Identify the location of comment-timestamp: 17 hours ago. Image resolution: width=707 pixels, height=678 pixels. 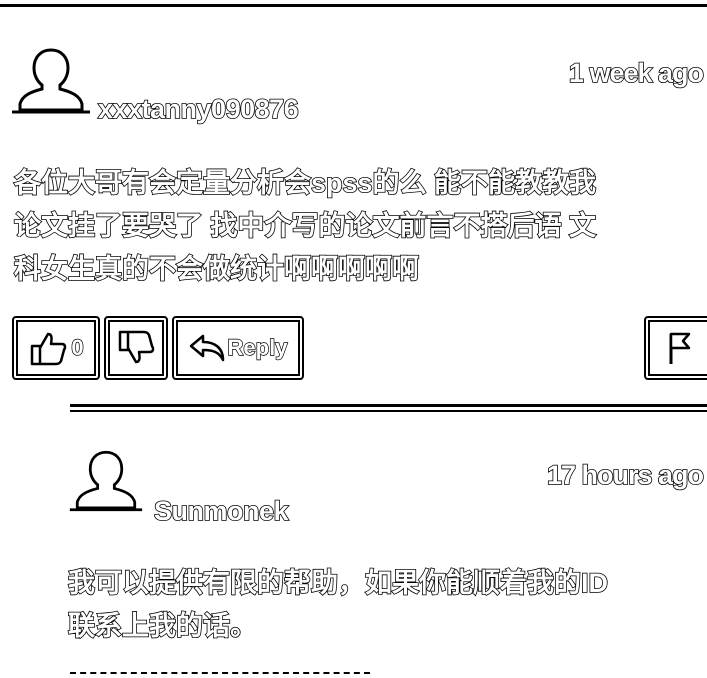
(625, 475).